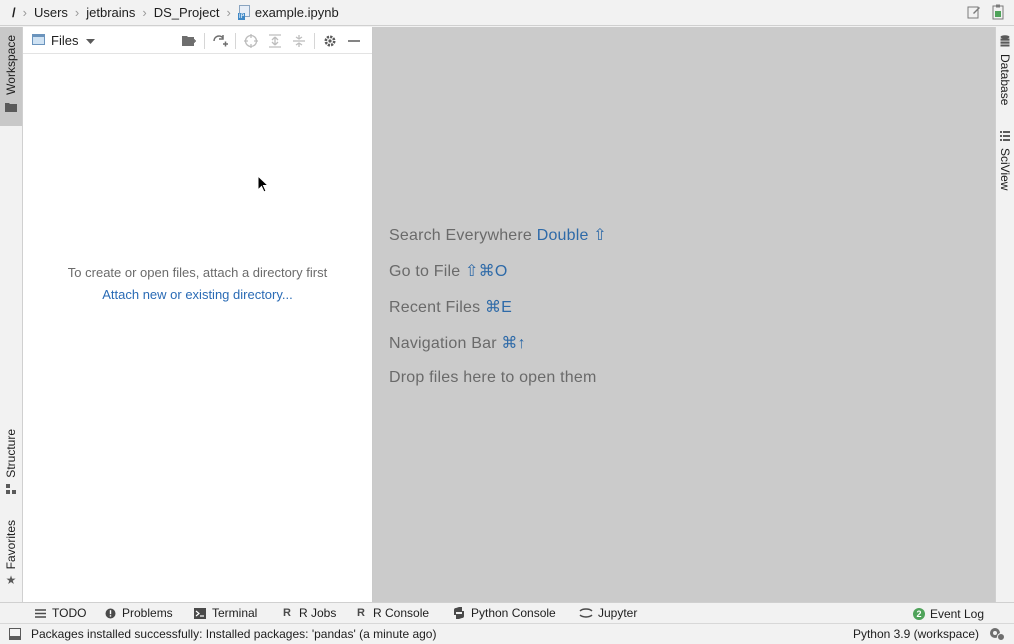 Image resolution: width=1014 pixels, height=644 pixels. What do you see at coordinates (498, 235) in the screenshot?
I see `hint-search-everywhere: Search Everywhere Double ⇧` at bounding box center [498, 235].